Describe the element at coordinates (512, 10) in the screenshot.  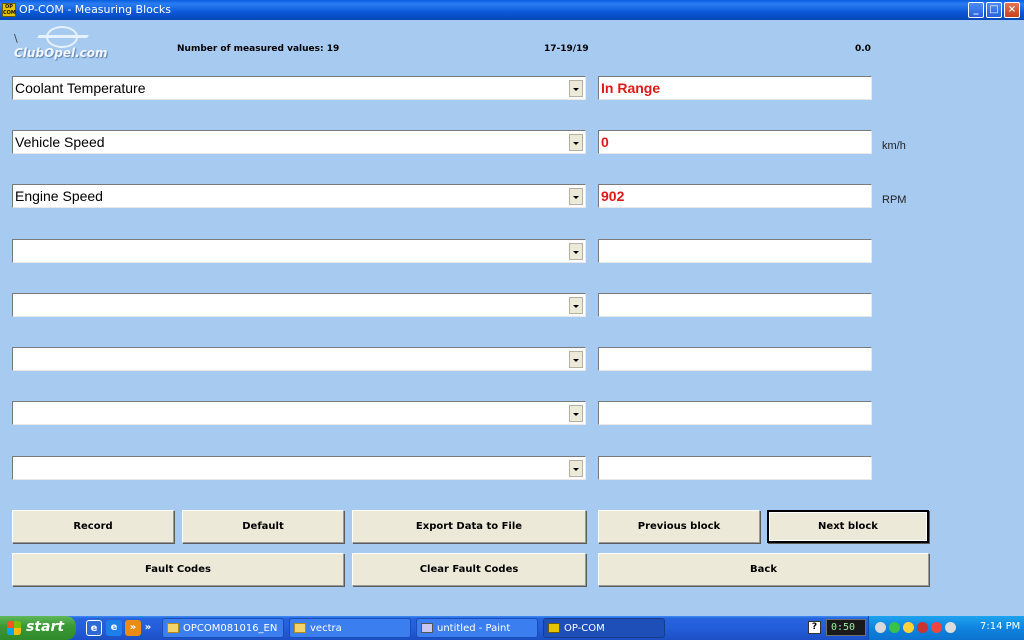
I see `title-bar: OP COM OP-COM - Measuring Blocks _ □ ×` at that location.